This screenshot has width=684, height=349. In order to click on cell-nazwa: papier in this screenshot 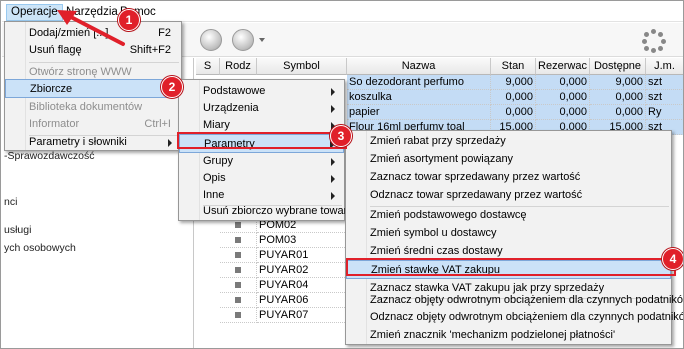, I will do `click(419, 112)`.